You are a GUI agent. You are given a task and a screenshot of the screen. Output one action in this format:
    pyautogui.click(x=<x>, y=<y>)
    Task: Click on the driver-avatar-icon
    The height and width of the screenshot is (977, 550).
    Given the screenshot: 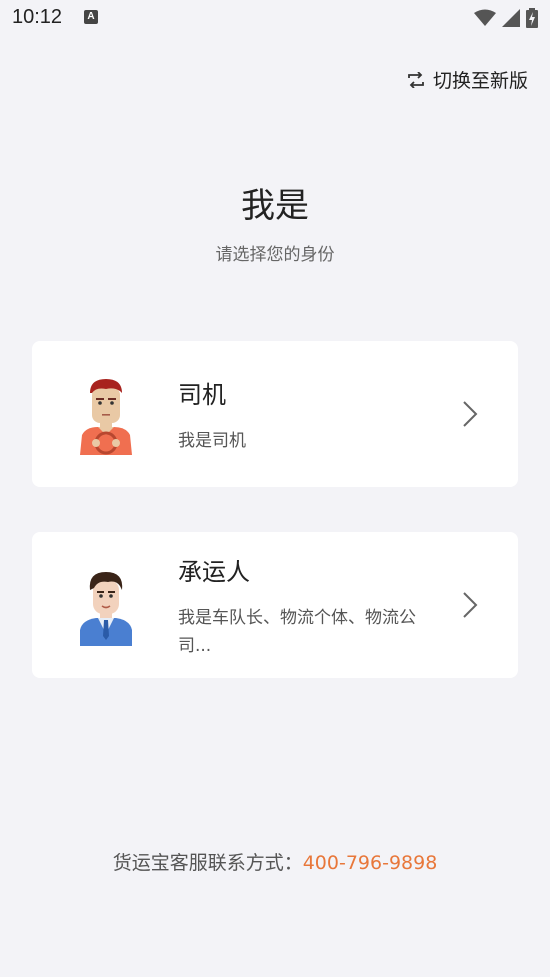 What is the action you would take?
    pyautogui.click(x=106, y=417)
    